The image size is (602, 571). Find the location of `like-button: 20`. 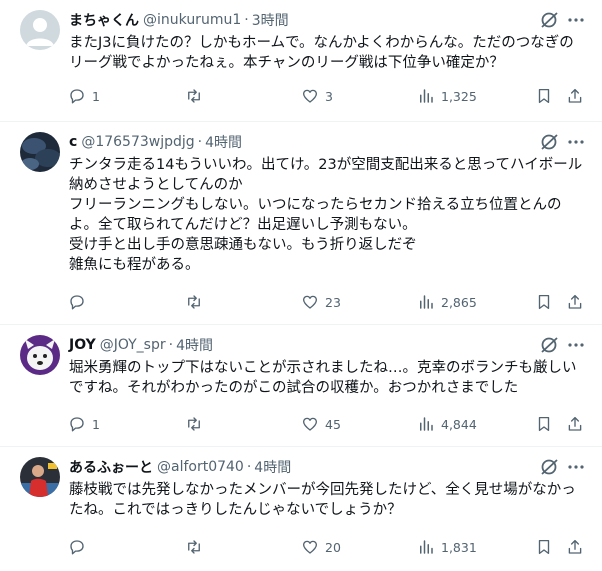

like-button: 20 is located at coordinates (321, 547).